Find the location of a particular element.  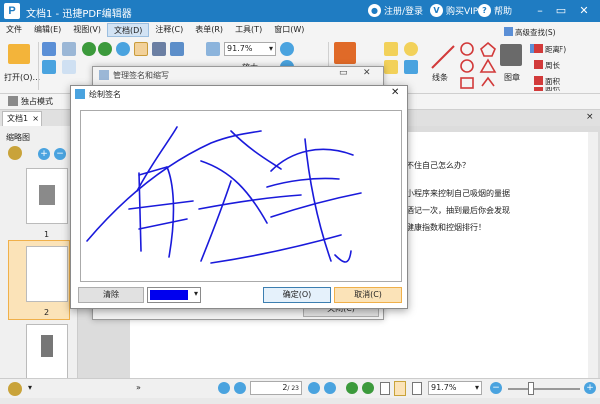

zoom-slider is located at coordinates (544, 389).